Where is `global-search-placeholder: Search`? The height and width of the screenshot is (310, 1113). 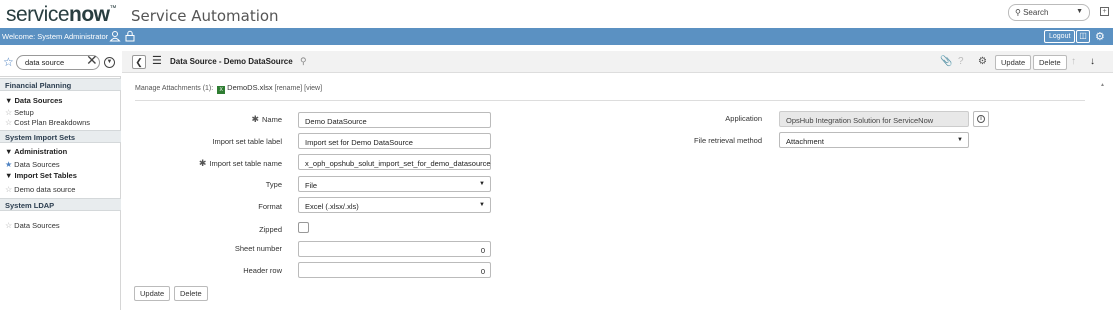 global-search-placeholder: Search is located at coordinates (1036, 12).